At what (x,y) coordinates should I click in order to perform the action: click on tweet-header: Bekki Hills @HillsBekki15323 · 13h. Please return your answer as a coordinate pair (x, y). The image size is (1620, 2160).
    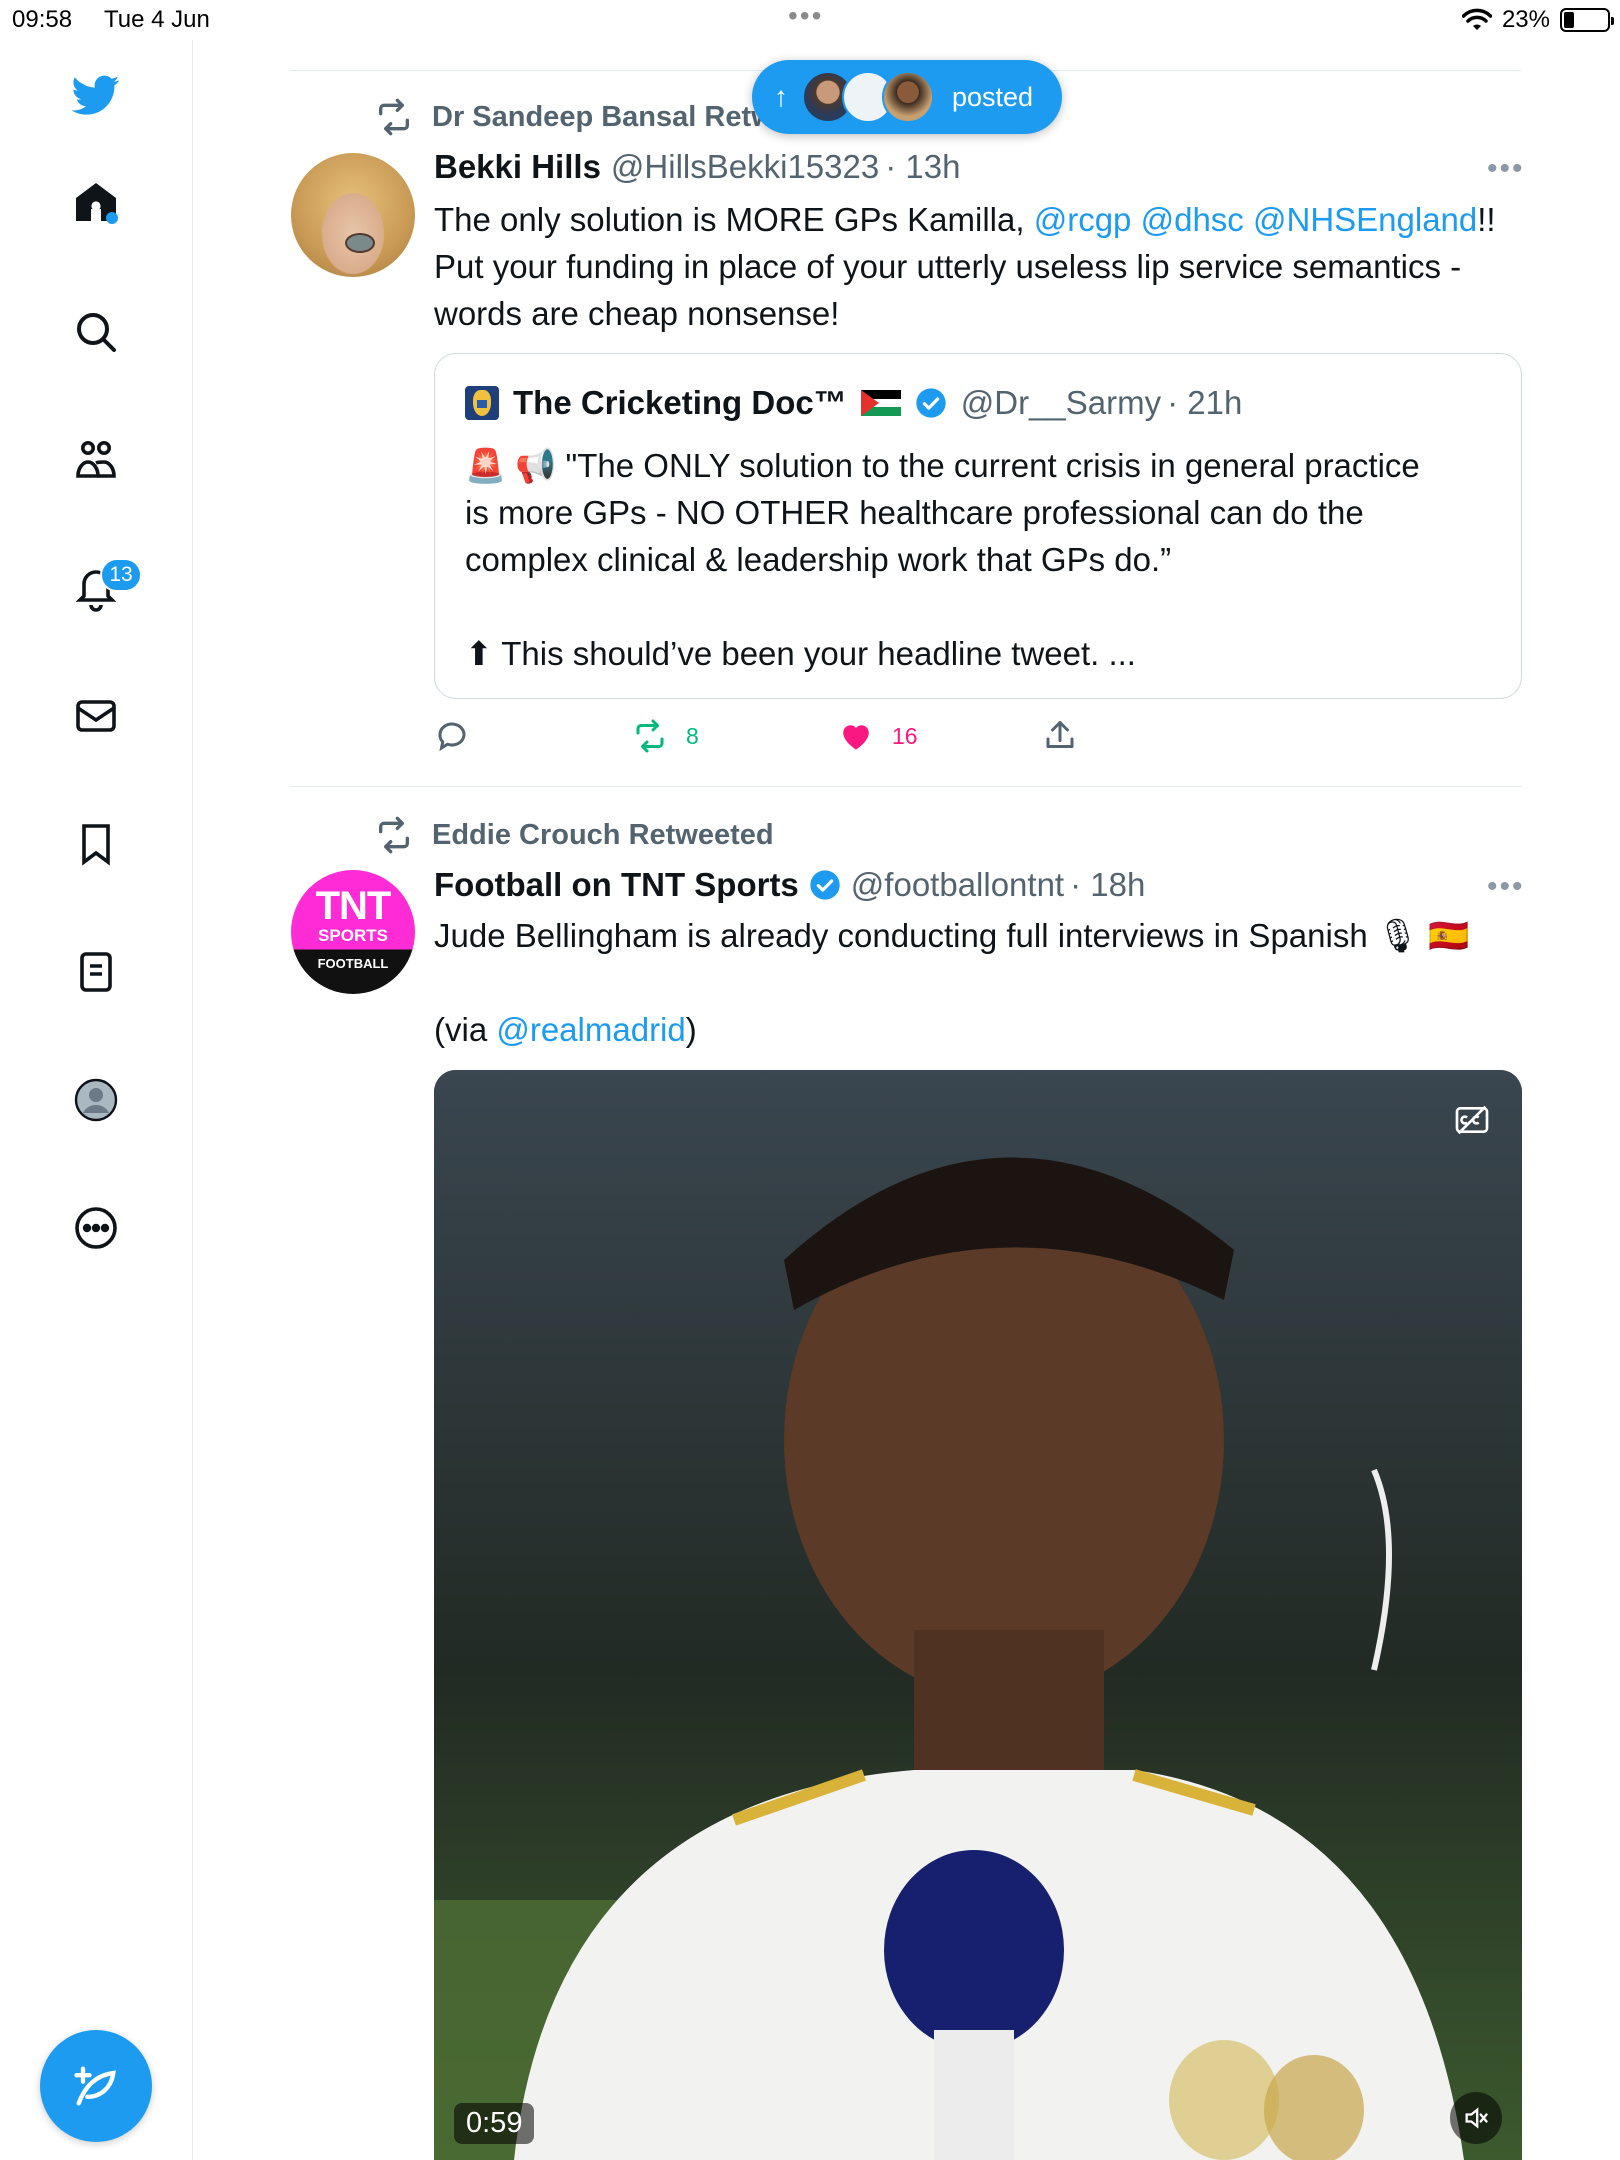
    Looking at the image, I should click on (697, 167).